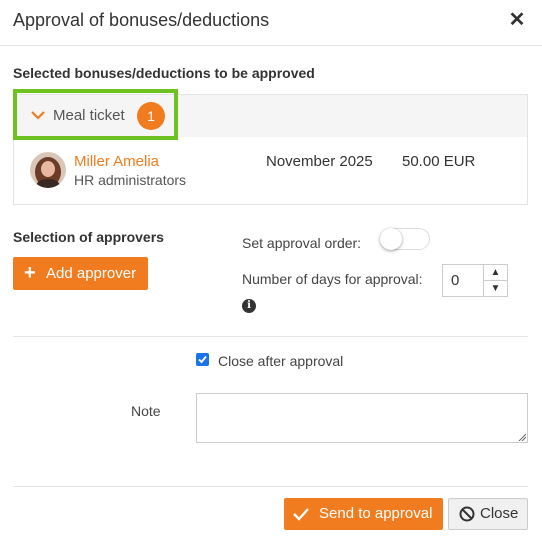 Image resolution: width=542 pixels, height=544 pixels. Describe the element at coordinates (499, 513) in the screenshot. I see `close-label: Close` at that location.